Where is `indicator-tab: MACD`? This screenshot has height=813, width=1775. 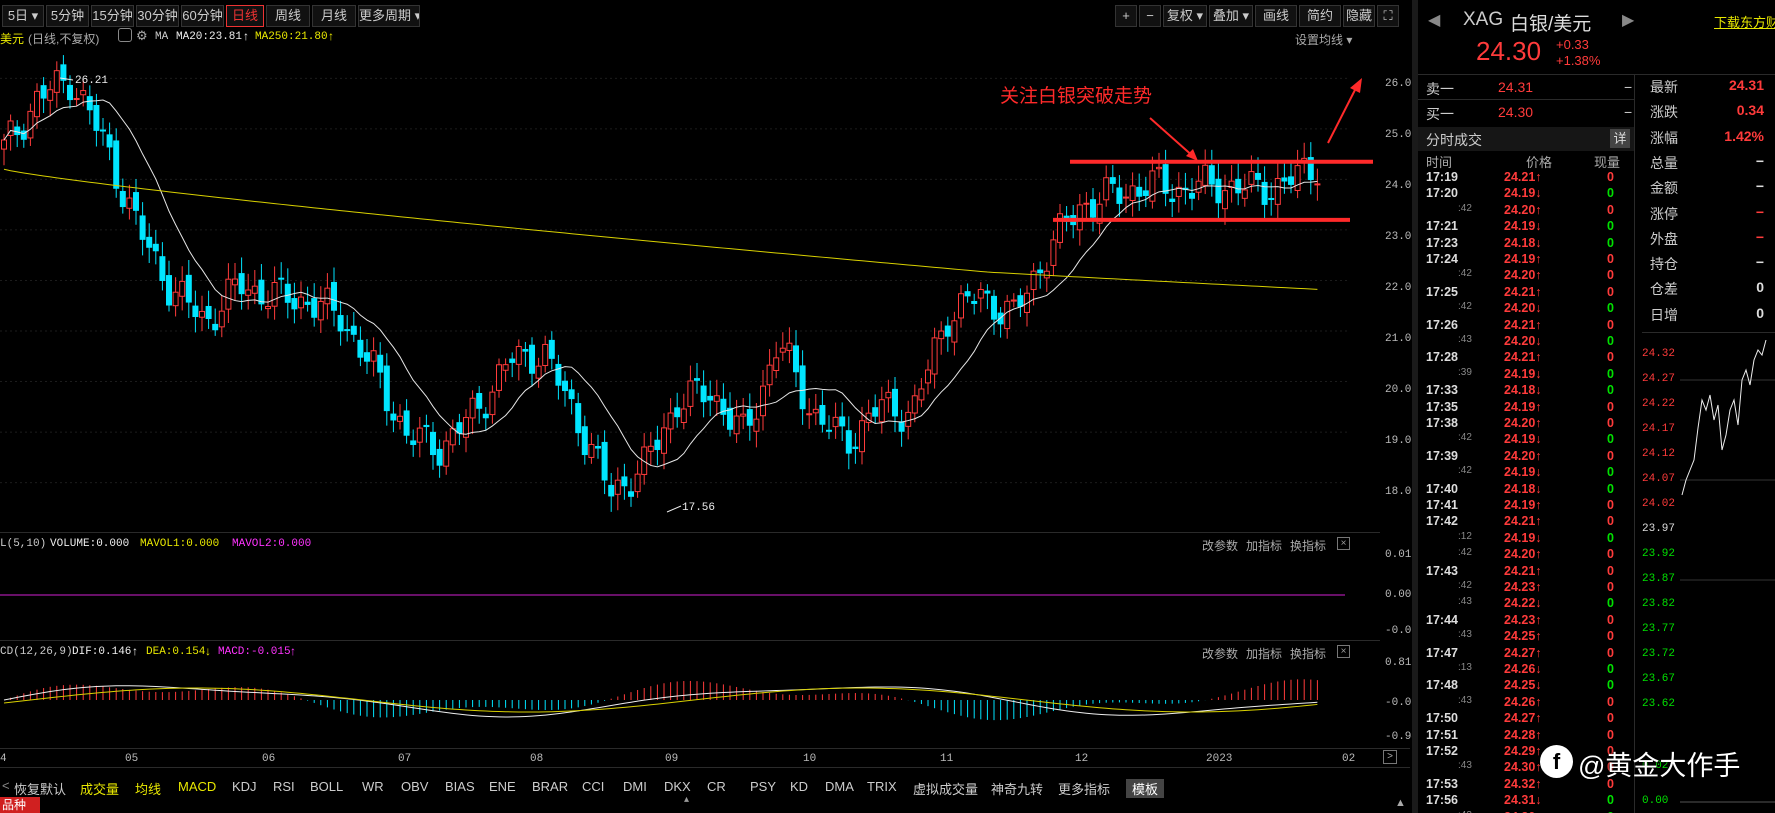 indicator-tab: MACD is located at coordinates (197, 786).